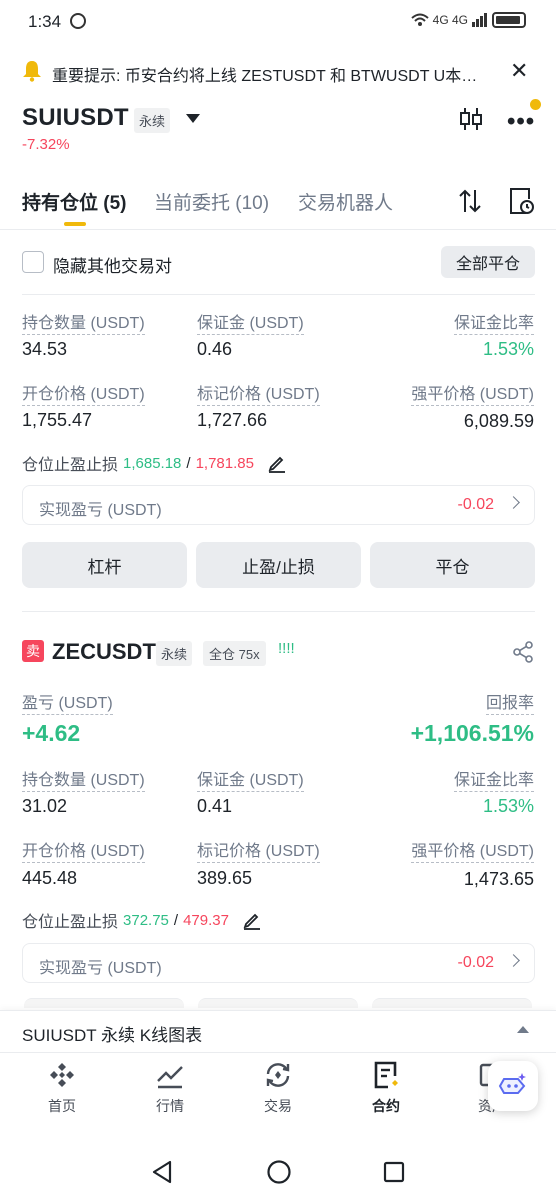  What do you see at coordinates (452, 565) in the screenshot?
I see `close-position-button: 平仓` at bounding box center [452, 565].